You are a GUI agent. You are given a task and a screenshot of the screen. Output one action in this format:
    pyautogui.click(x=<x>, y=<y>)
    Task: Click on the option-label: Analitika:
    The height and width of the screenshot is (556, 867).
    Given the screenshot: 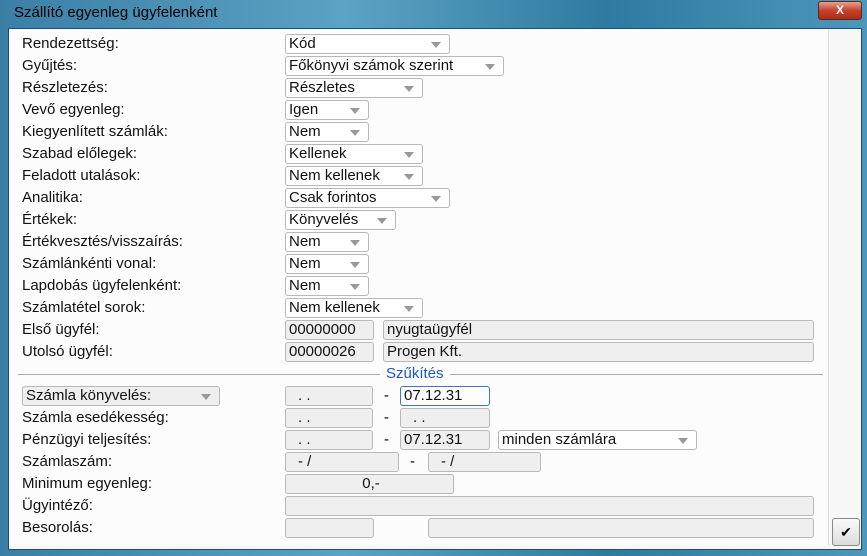 What is the action you would take?
    pyautogui.click(x=52, y=197)
    